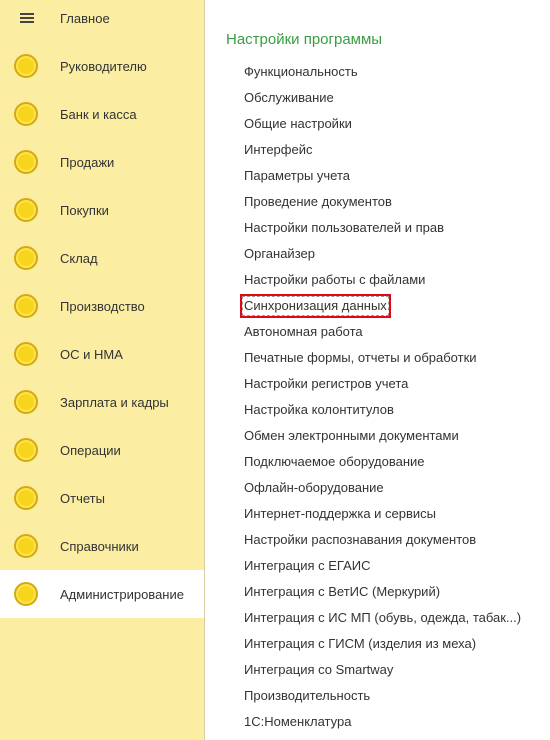 This screenshot has height=740, width=550. Describe the element at coordinates (27, 18) in the screenshot. I see `menu-icon` at that location.